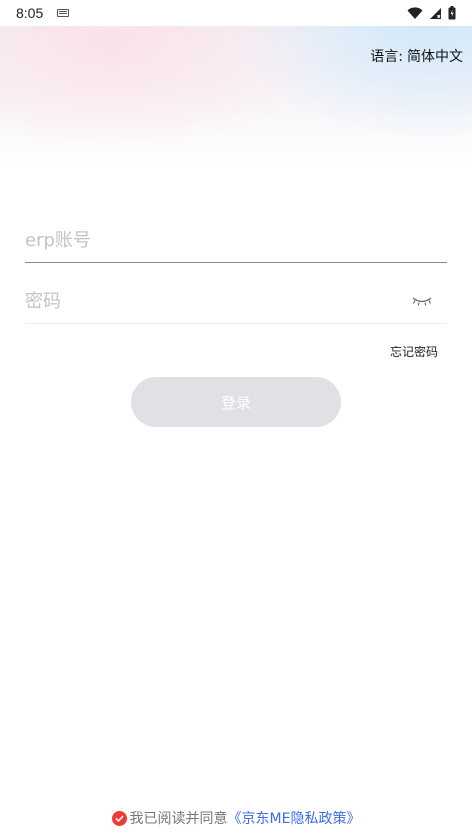 The height and width of the screenshot is (840, 472). I want to click on username-input, so click(236, 240).